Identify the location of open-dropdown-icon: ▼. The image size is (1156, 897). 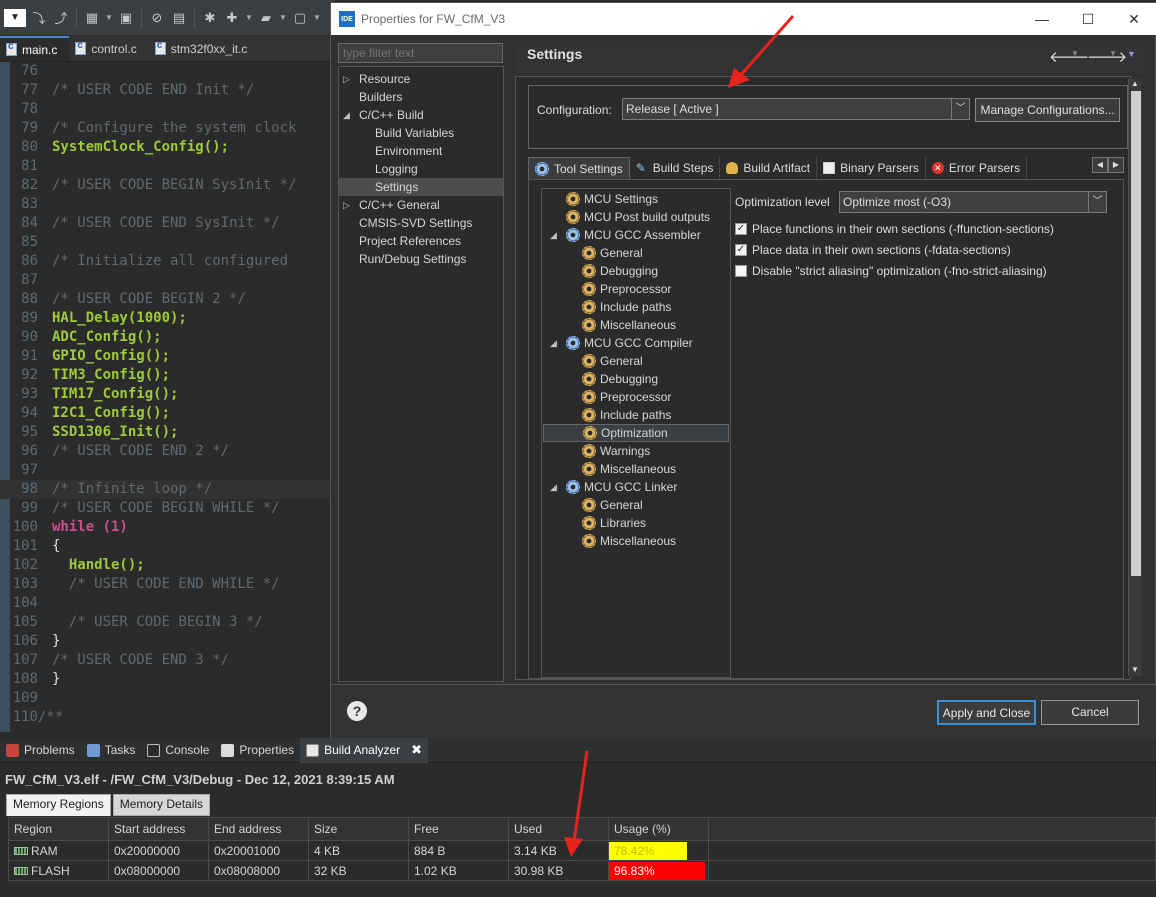
(283, 17).